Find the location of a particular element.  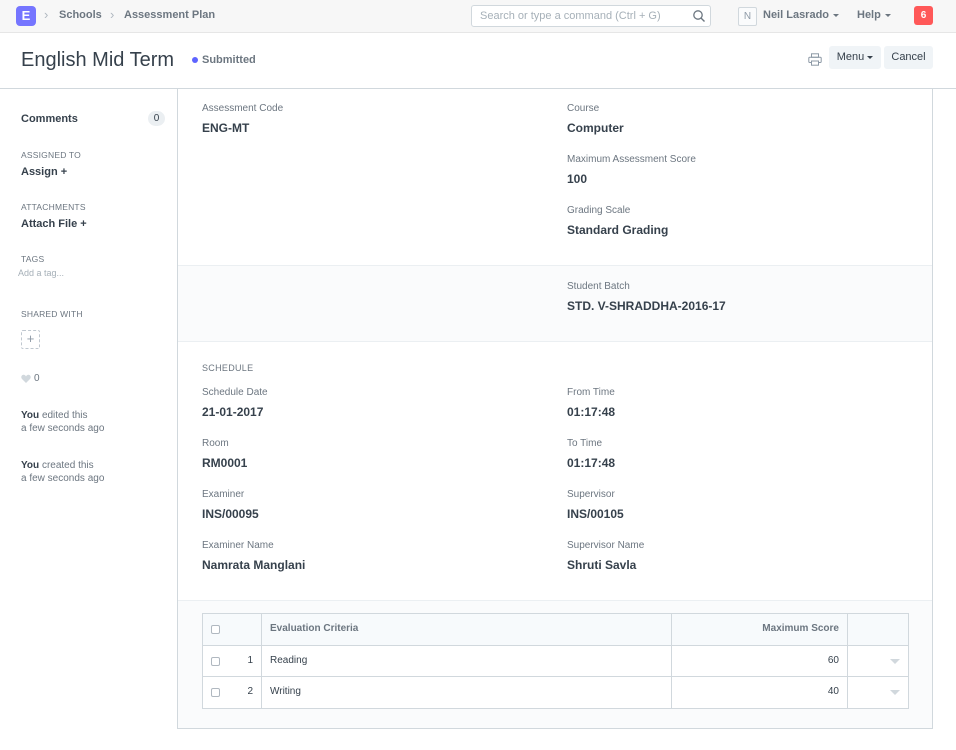

student-batch-label: Student Batch is located at coordinates (598, 286).